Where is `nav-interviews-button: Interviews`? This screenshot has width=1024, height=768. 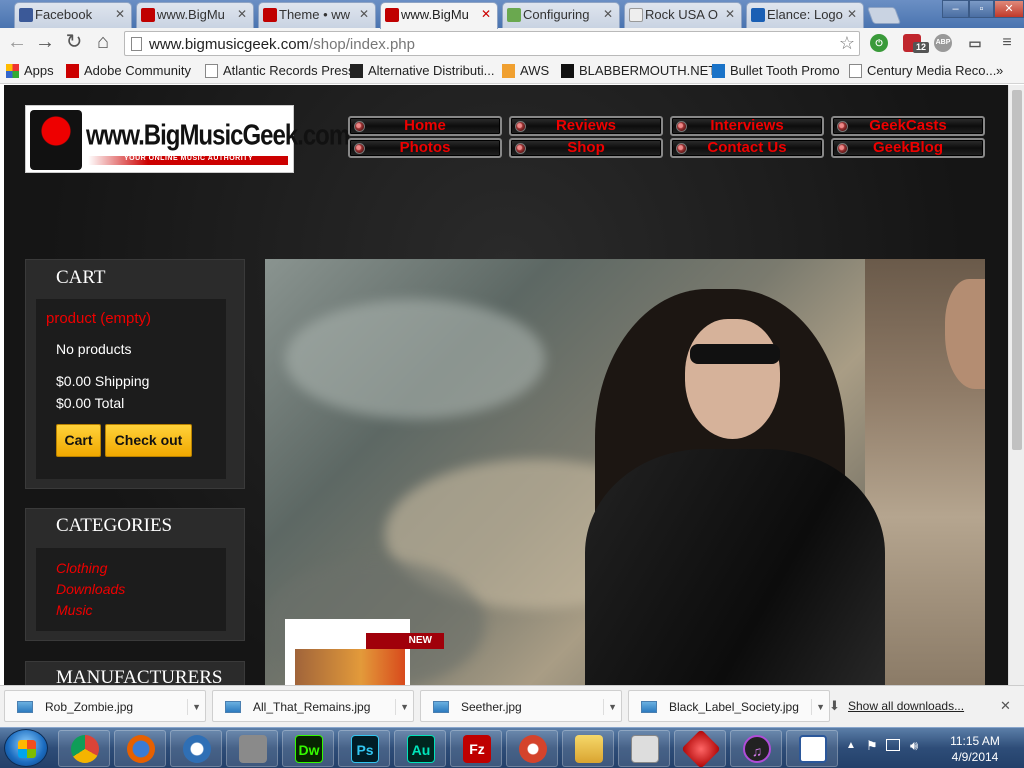
nav-interviews-button: Interviews is located at coordinates (747, 126).